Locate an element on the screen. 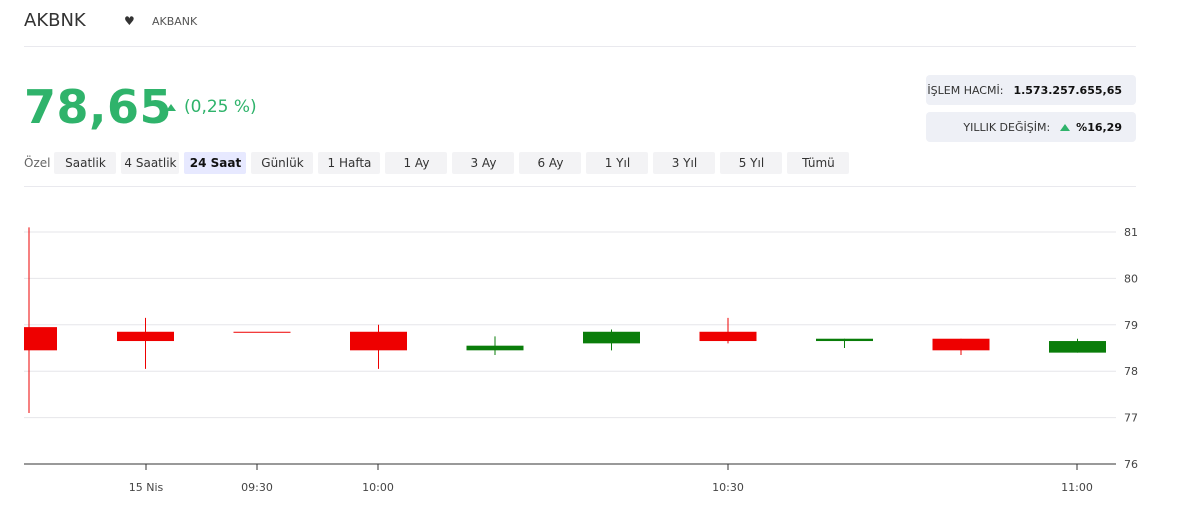  volume-label: İŞLEM HACMİ: is located at coordinates (965, 90).